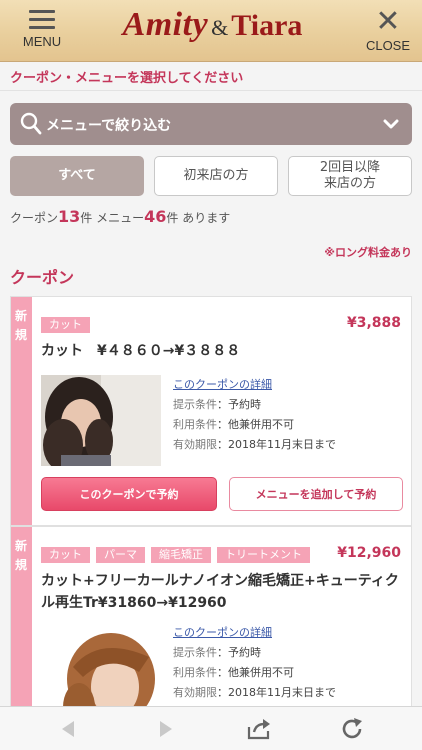 The image size is (422, 750). I want to click on tab-repeat-visit: 2回目以降 来店の方, so click(350, 176).